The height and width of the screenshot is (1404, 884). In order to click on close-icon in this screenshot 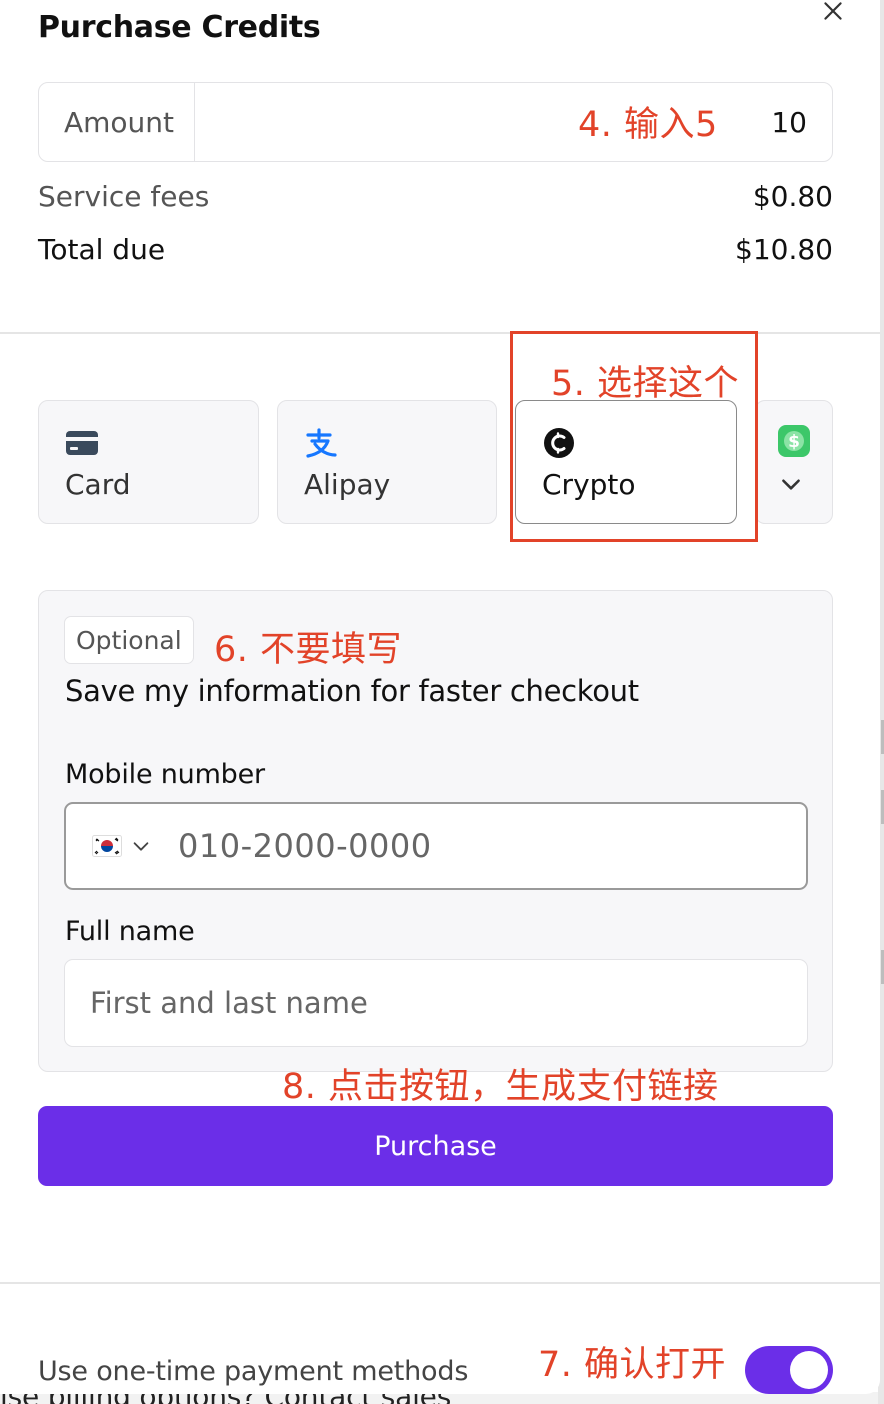, I will do `click(833, 11)`.